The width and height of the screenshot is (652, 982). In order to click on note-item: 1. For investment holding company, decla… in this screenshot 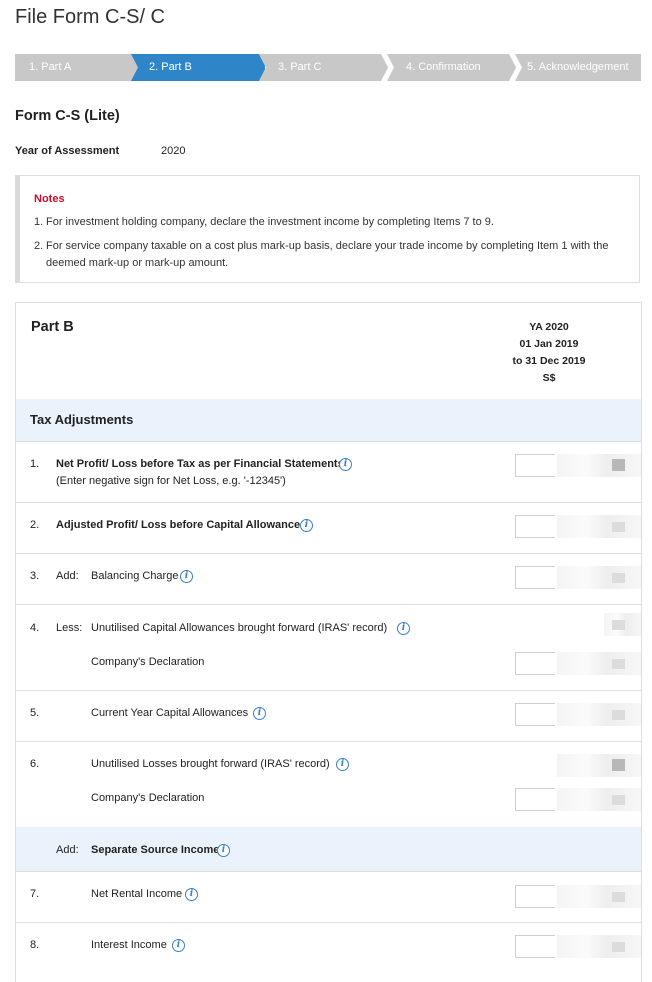, I will do `click(264, 222)`.